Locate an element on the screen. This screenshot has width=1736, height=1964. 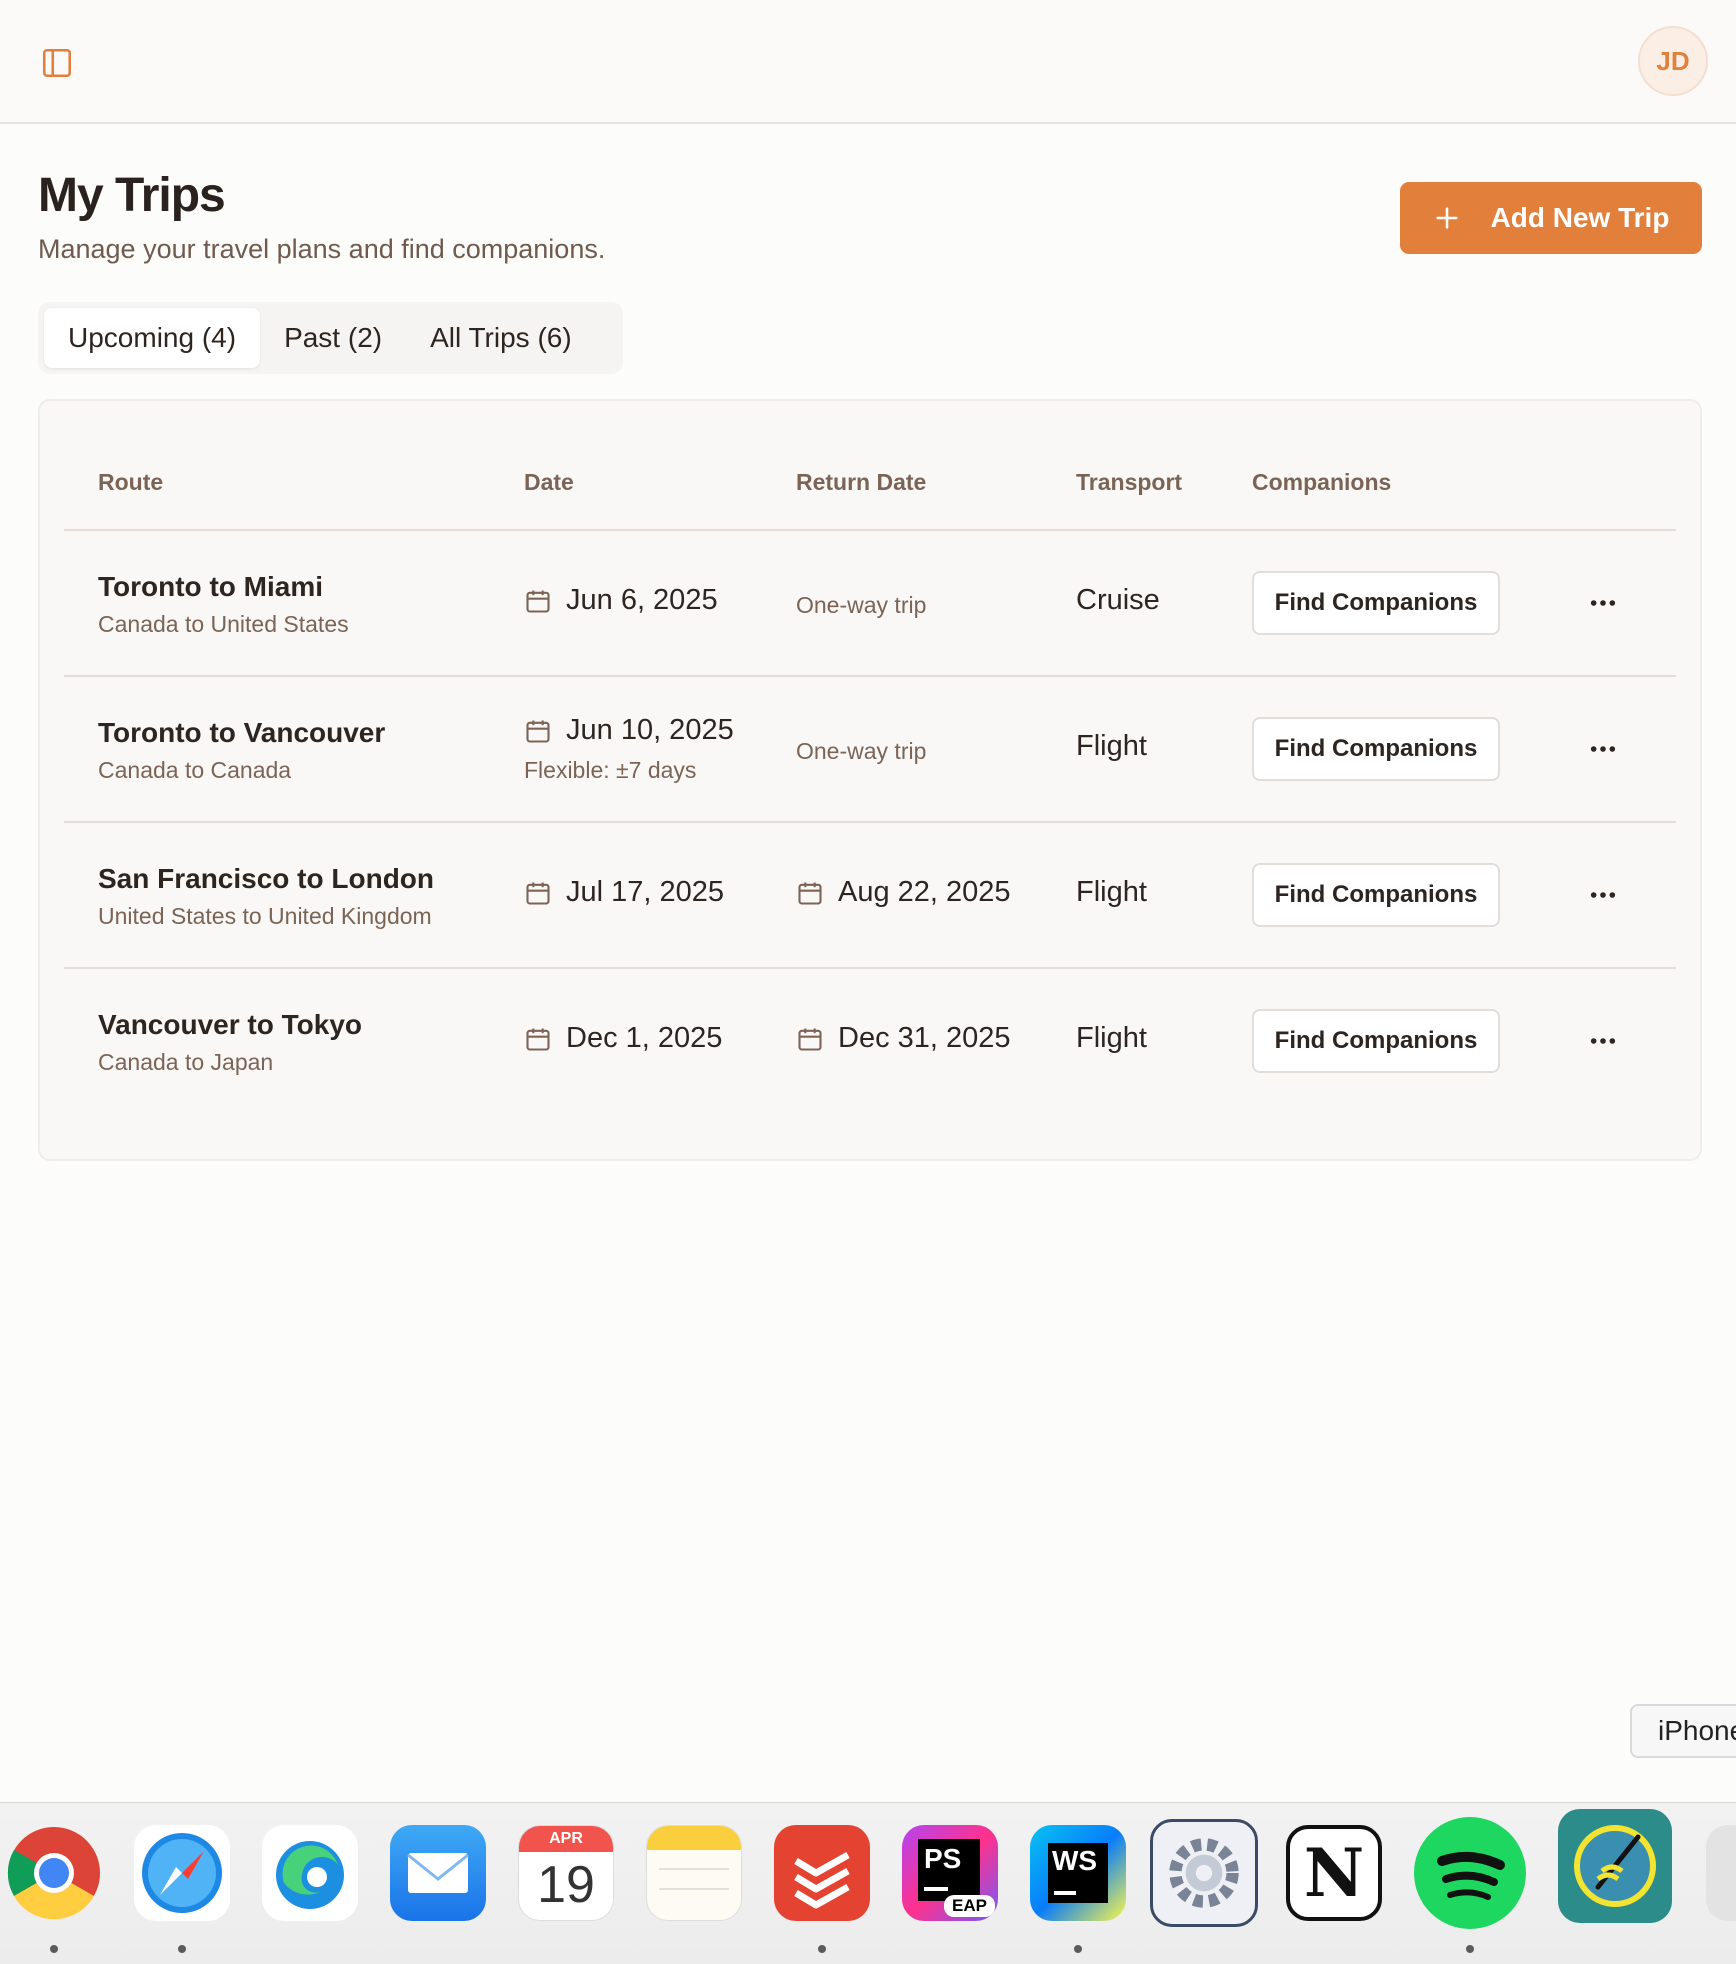
tab-all-trips: All Trips (6) is located at coordinates (501, 338).